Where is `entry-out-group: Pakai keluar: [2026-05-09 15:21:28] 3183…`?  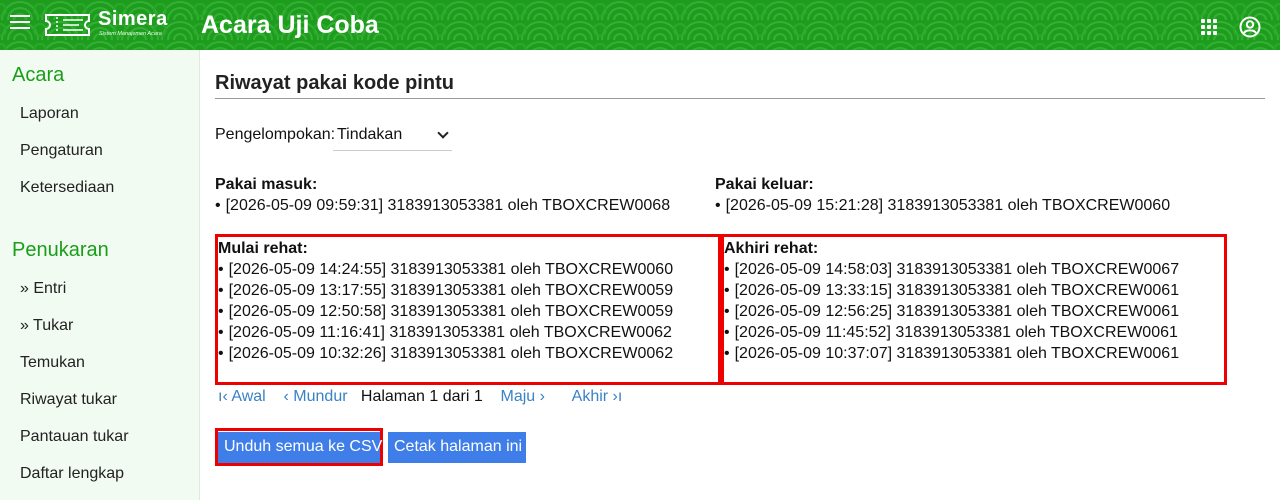 entry-out-group: Pakai keluar: [2026-05-09 15:21:28] 3183… is located at coordinates (942, 195).